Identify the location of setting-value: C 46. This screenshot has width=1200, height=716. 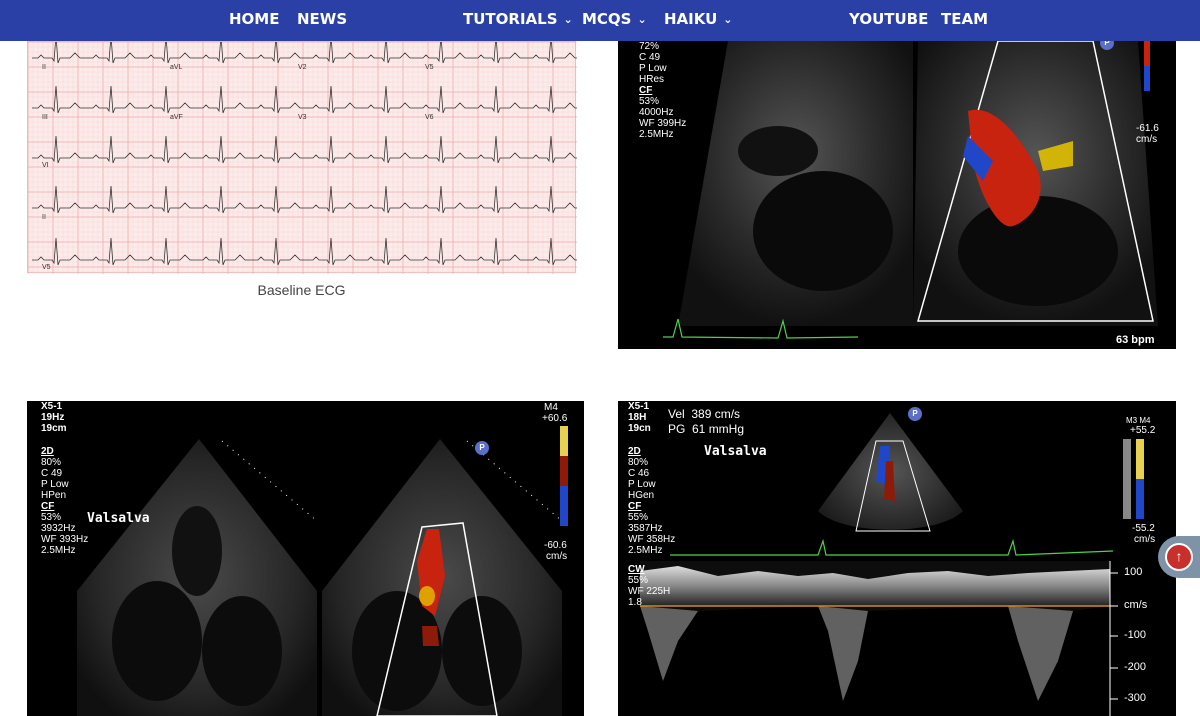
(639, 473).